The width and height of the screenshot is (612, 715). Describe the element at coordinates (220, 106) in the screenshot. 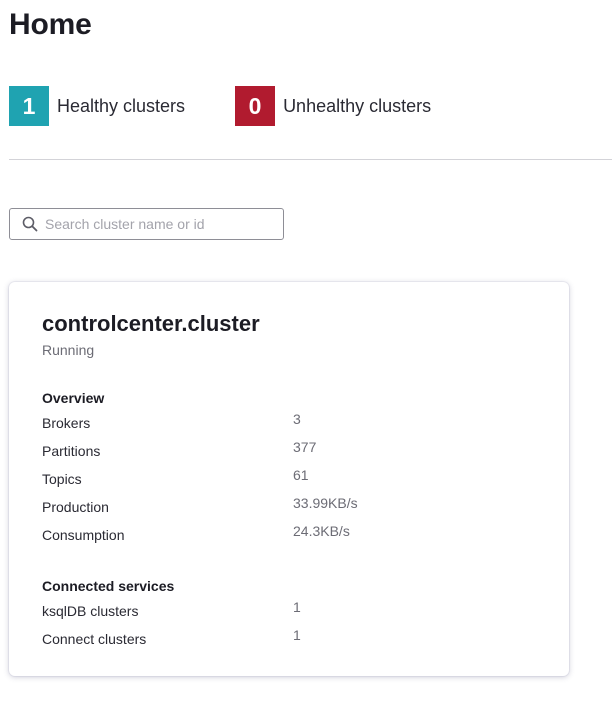

I see `cluster-health-summary: 1 Healthy clusters 0 Unhealthy clusters` at that location.